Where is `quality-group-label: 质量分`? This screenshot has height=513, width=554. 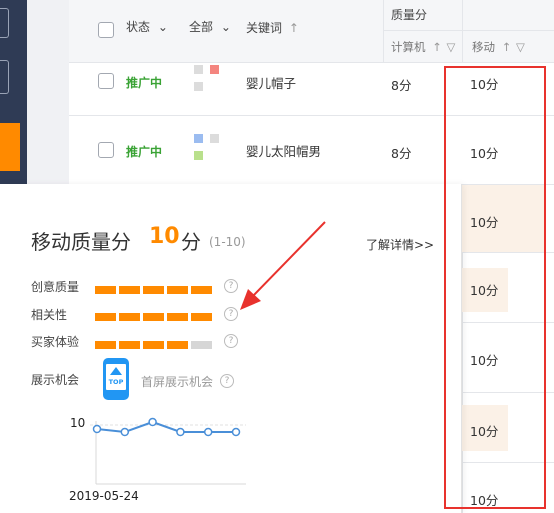
quality-group-label: 质量分 is located at coordinates (409, 15).